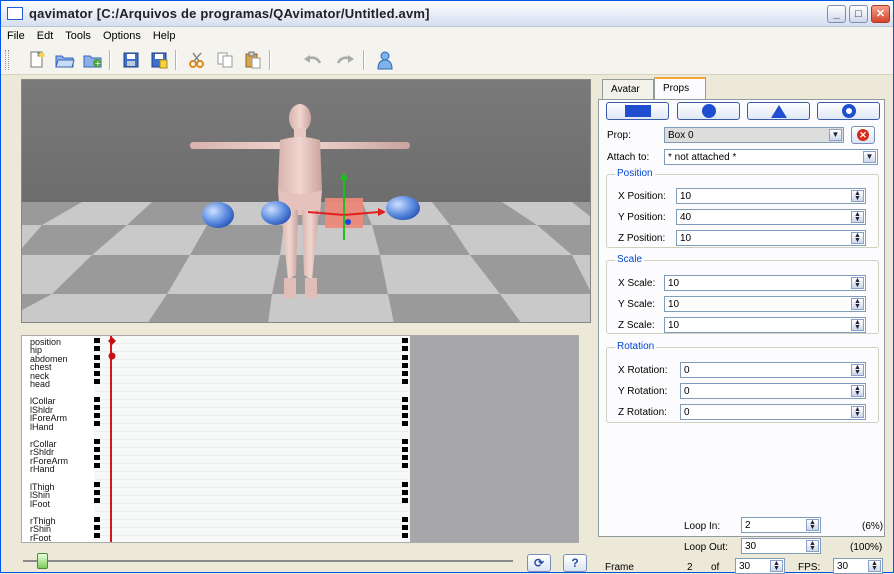 The image size is (894, 574). What do you see at coordinates (866, 547) in the screenshot?
I see `loop-out-percent: (100%)` at bounding box center [866, 547].